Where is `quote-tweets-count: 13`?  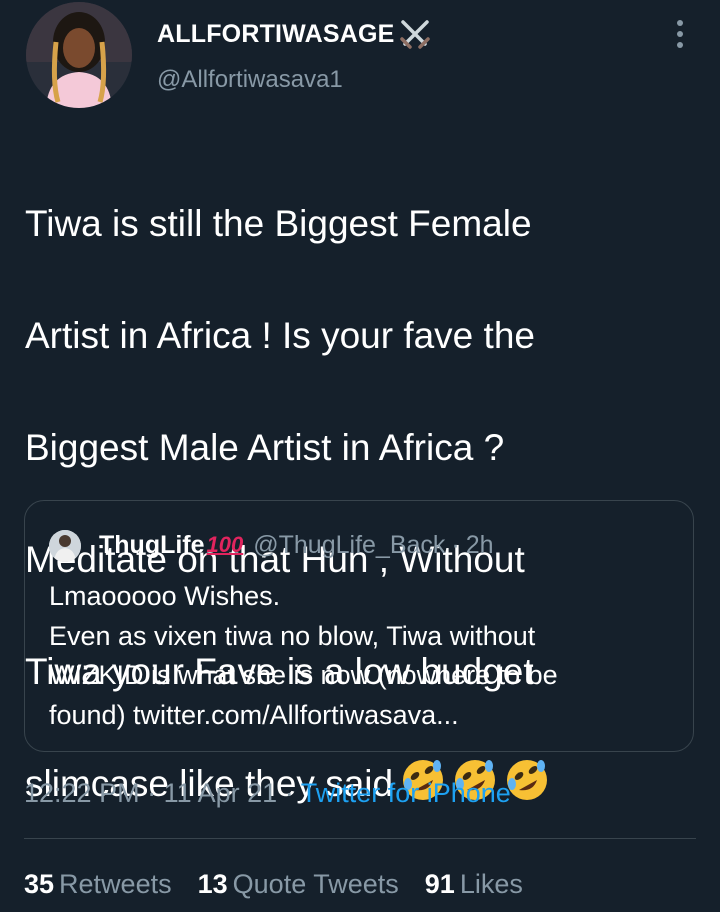
quote-tweets-count: 13 is located at coordinates (212, 884).